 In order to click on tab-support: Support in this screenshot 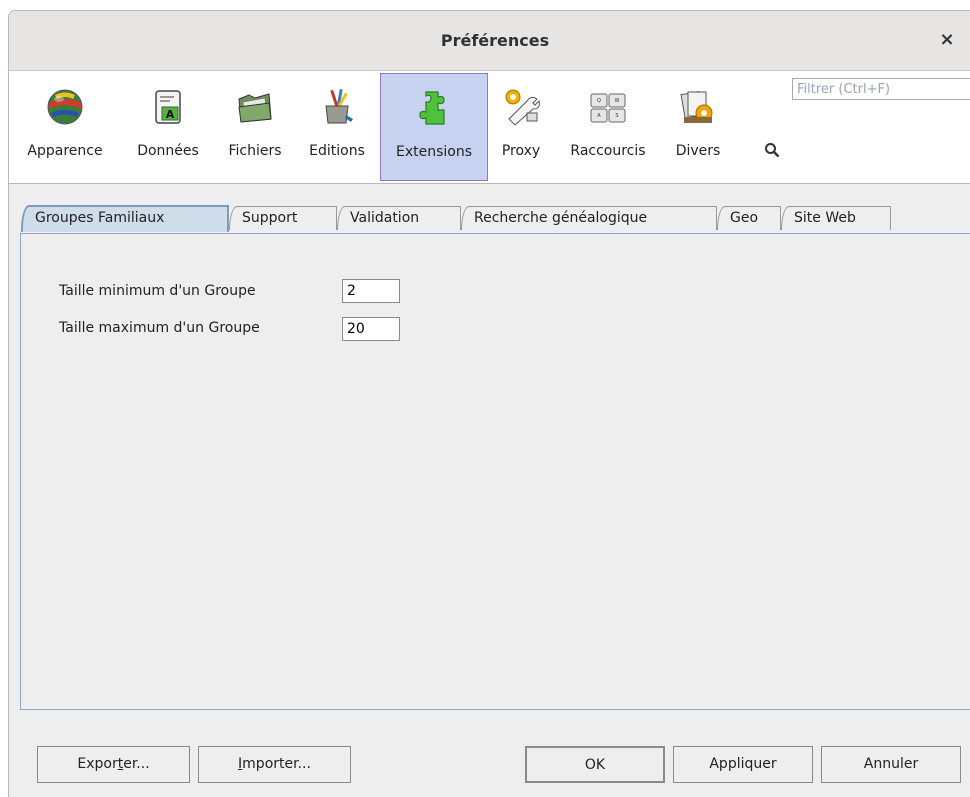, I will do `click(283, 218)`.